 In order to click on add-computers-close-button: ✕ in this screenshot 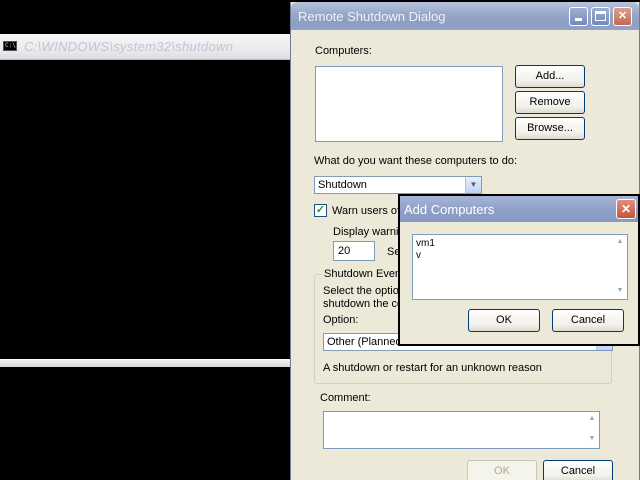, I will do `click(626, 209)`.